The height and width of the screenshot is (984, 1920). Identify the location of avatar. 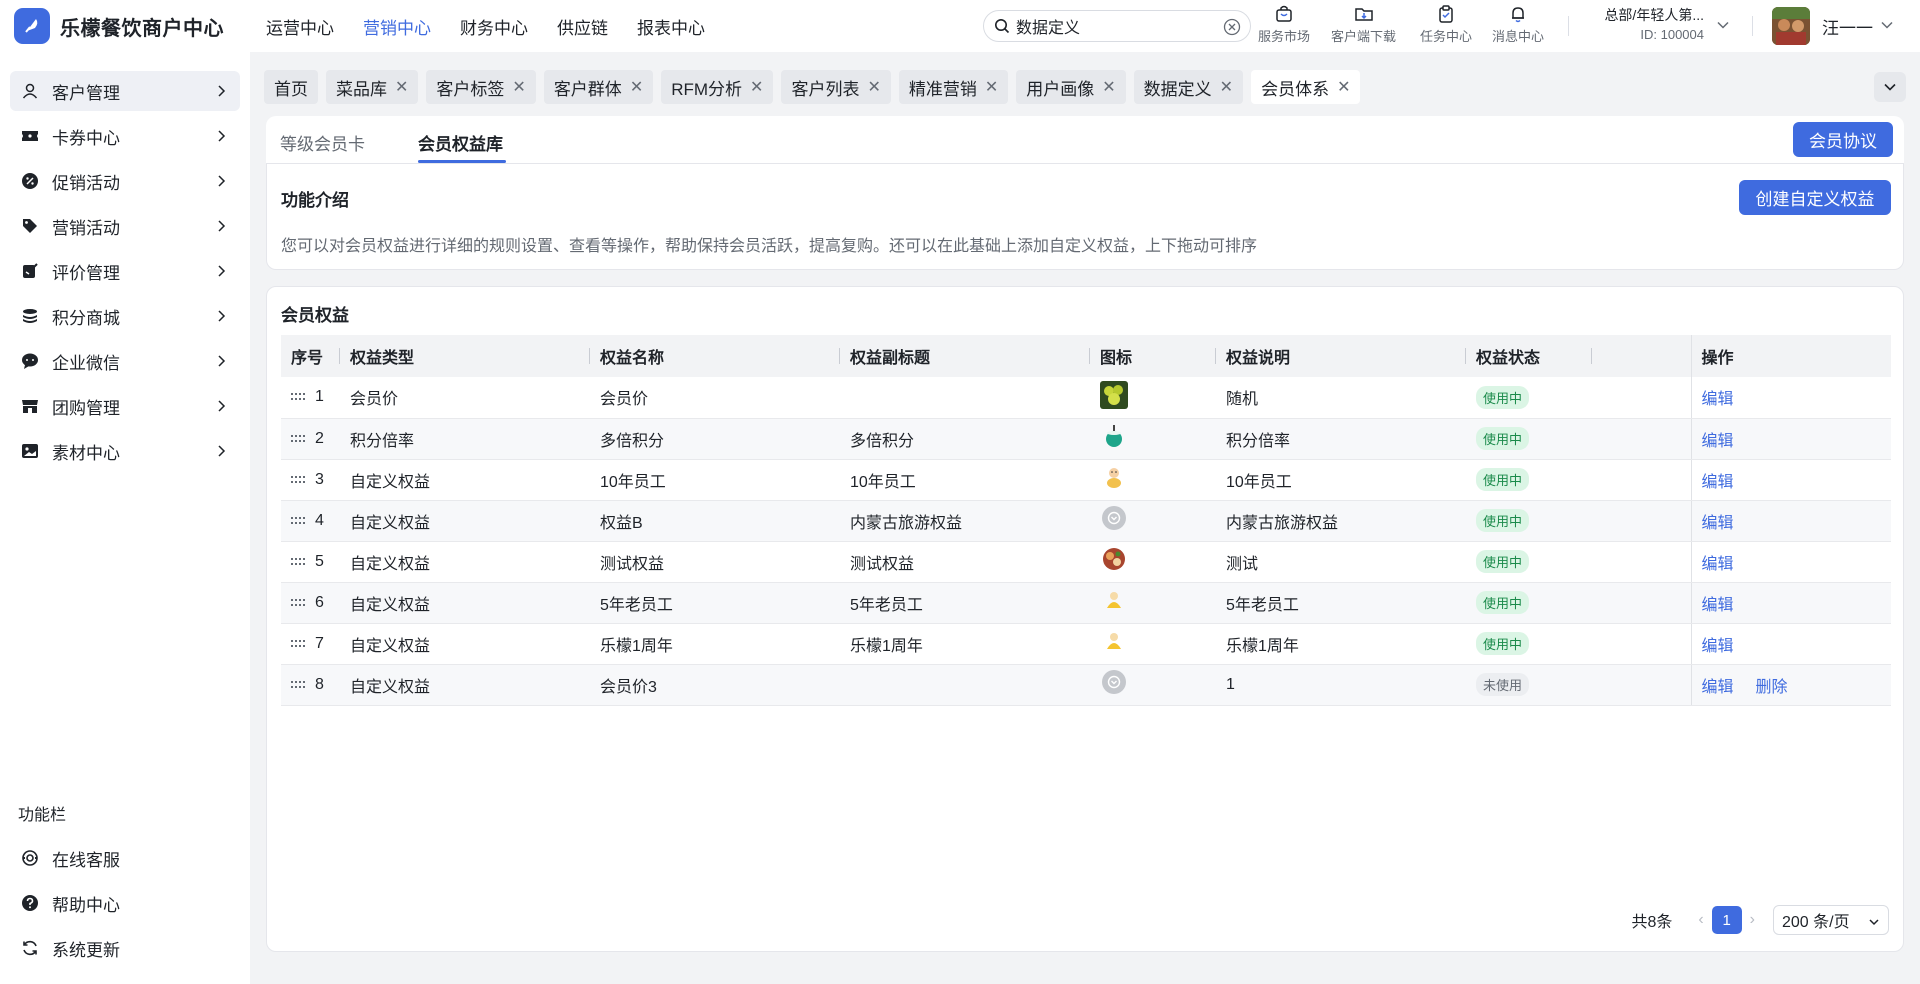
(1791, 26).